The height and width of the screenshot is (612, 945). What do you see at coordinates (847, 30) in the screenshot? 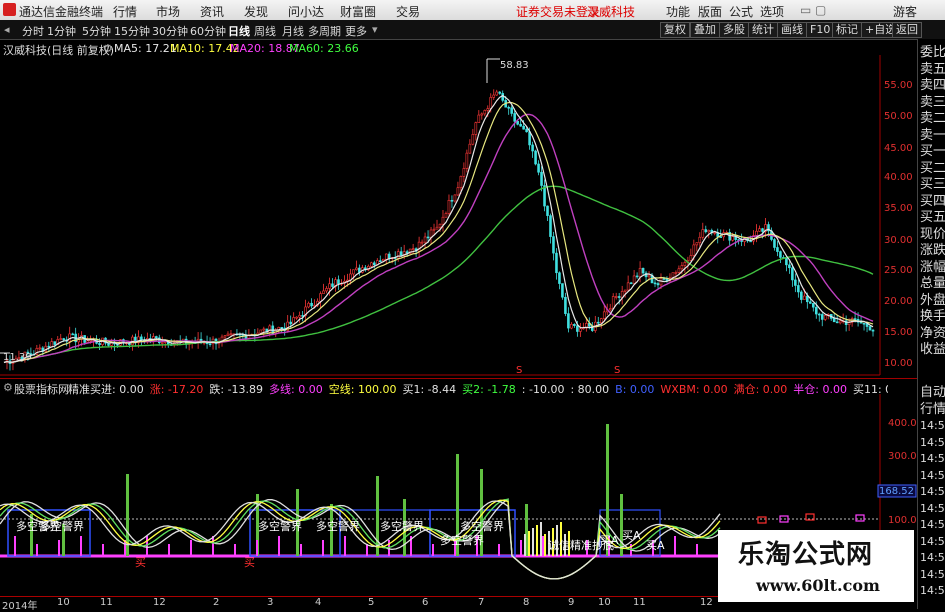
I see `mark-button: 标记` at bounding box center [847, 30].